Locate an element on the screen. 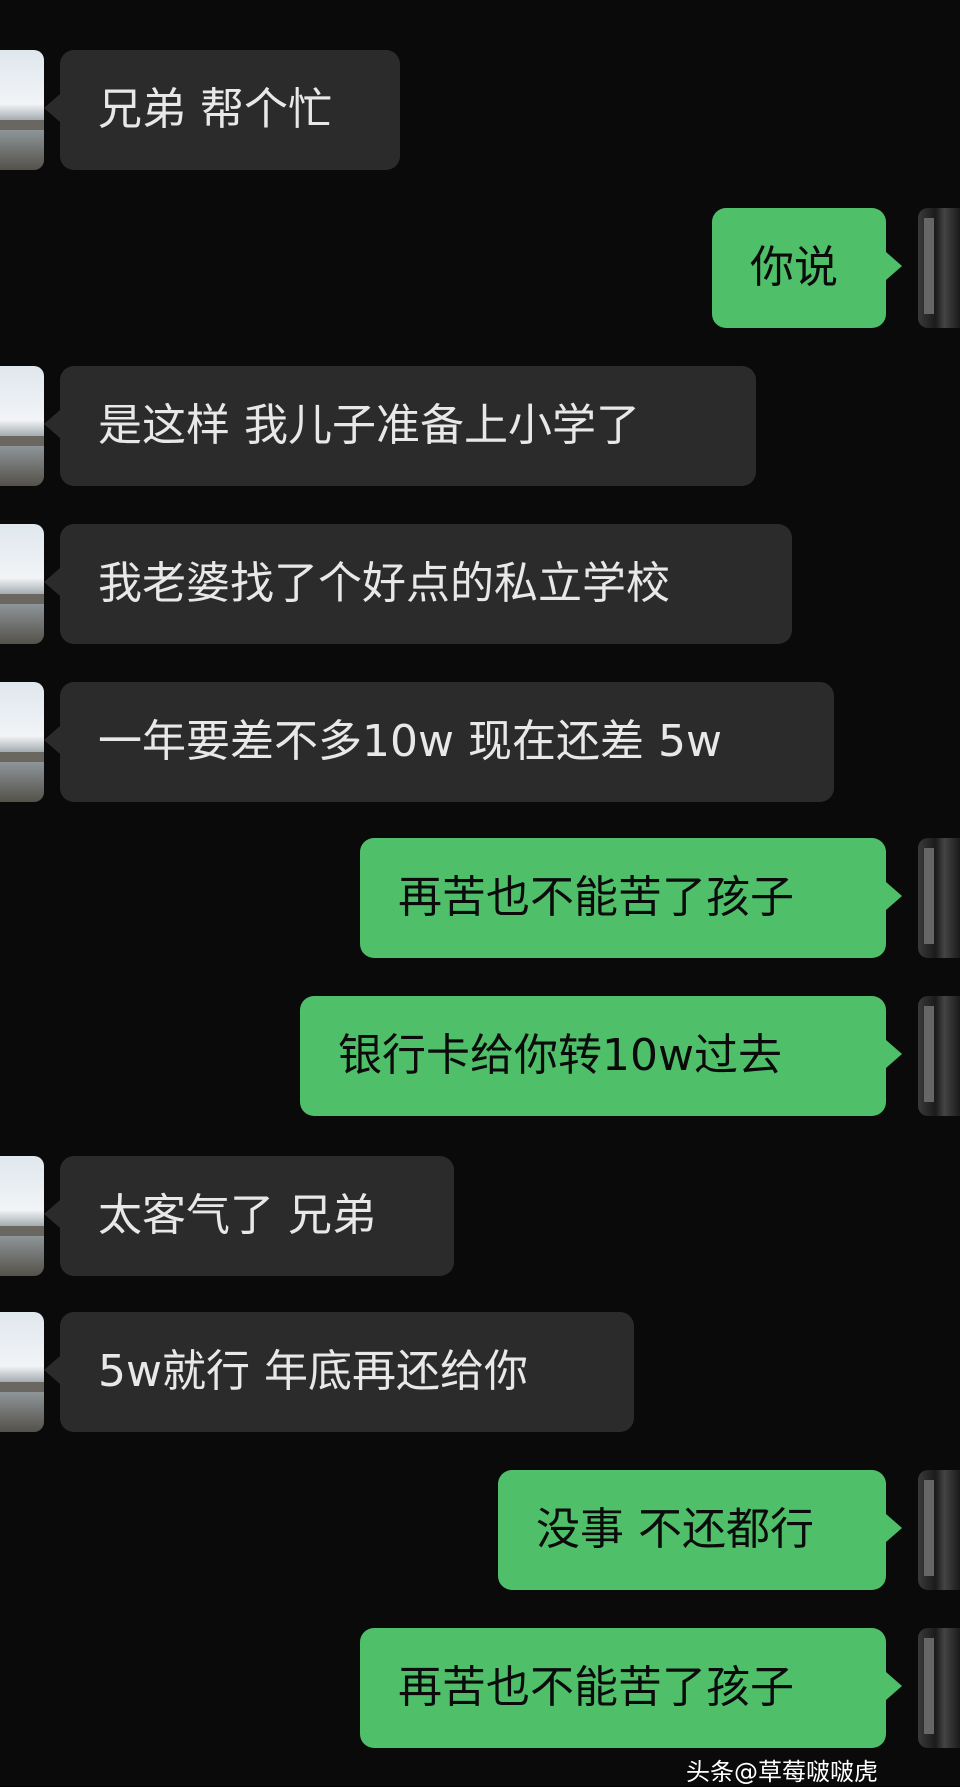 The image size is (960, 1787). incoming-message-bubble: 太客气了 兄弟 is located at coordinates (249, 1216).